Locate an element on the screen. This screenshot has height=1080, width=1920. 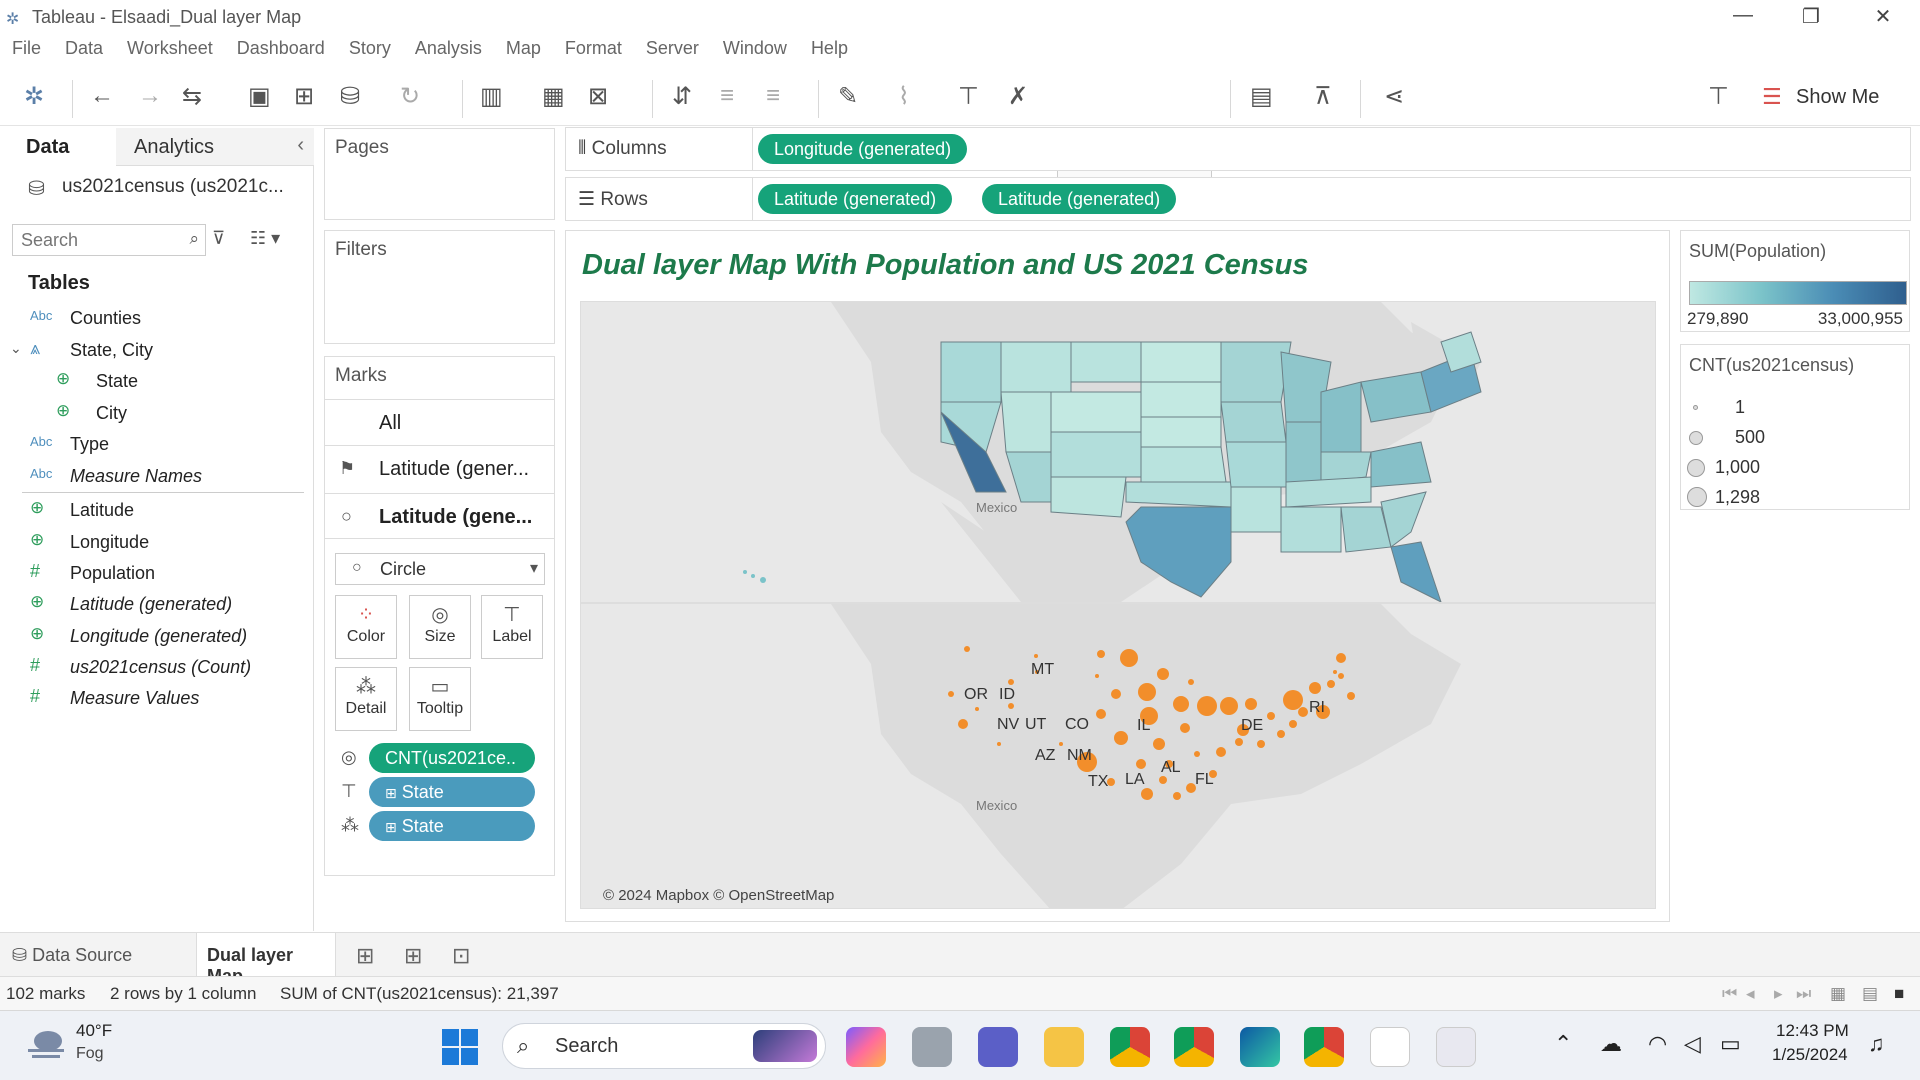
notification-bell-icon: ♫ is located at coordinates (1876, 1044).